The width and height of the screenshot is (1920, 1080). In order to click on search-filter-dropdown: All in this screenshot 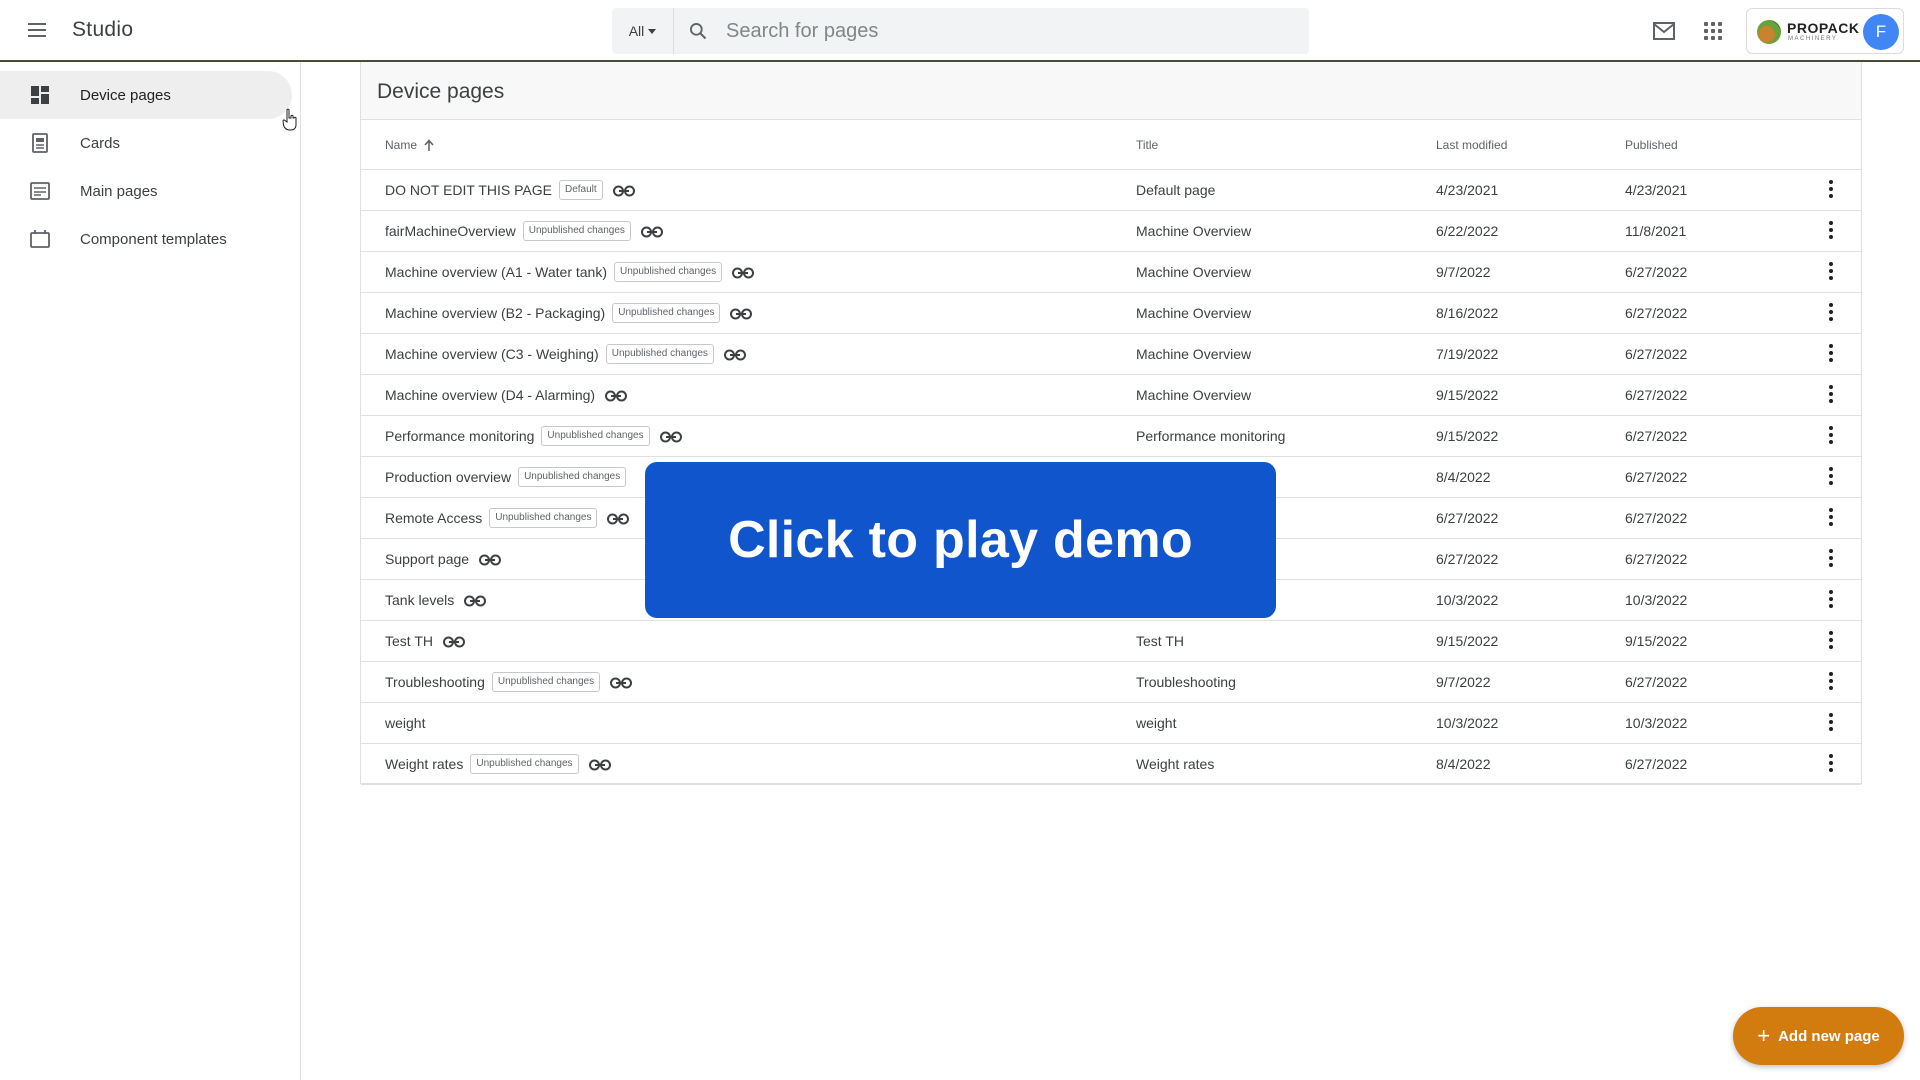, I will do `click(643, 31)`.